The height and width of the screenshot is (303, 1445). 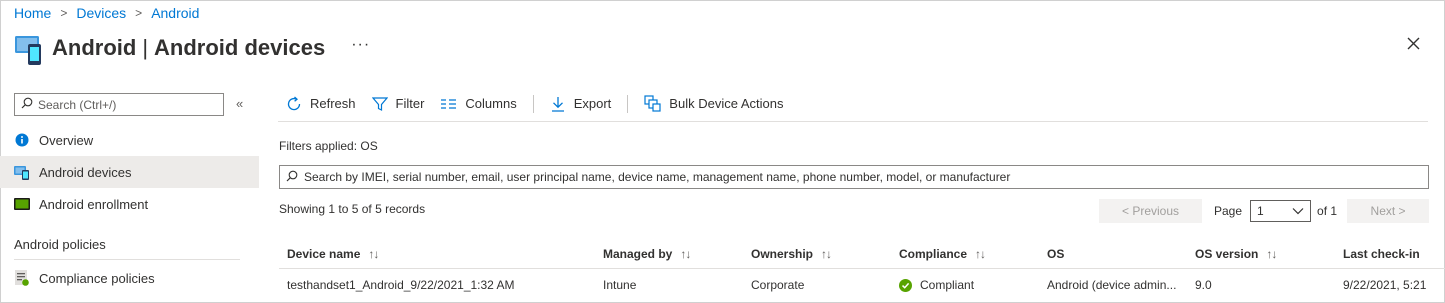 I want to click on sidebar-item-android-devices: Android devices, so click(x=129, y=172).